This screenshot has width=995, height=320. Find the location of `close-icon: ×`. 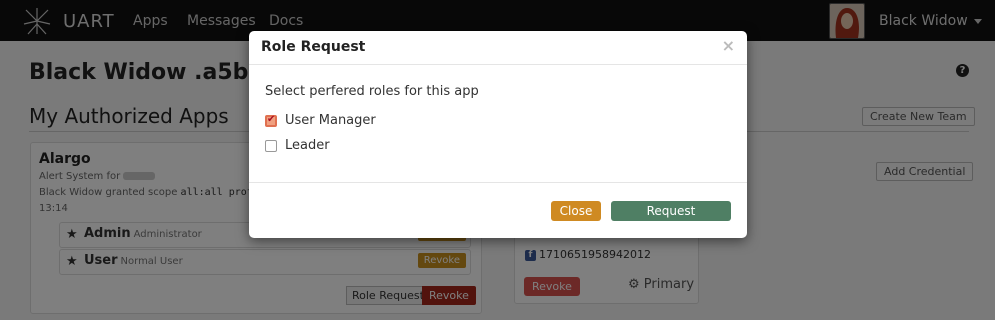

close-icon: × is located at coordinates (728, 45).